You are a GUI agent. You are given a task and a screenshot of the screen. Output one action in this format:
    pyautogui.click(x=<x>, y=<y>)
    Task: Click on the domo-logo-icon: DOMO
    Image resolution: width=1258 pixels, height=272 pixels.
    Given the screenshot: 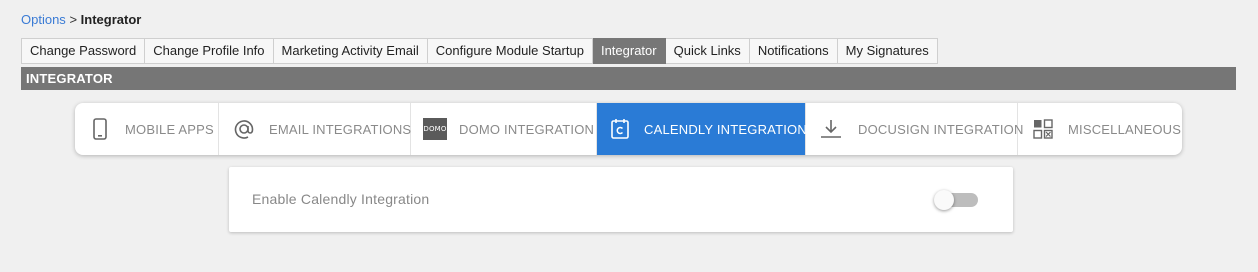 What is the action you would take?
    pyautogui.click(x=435, y=129)
    